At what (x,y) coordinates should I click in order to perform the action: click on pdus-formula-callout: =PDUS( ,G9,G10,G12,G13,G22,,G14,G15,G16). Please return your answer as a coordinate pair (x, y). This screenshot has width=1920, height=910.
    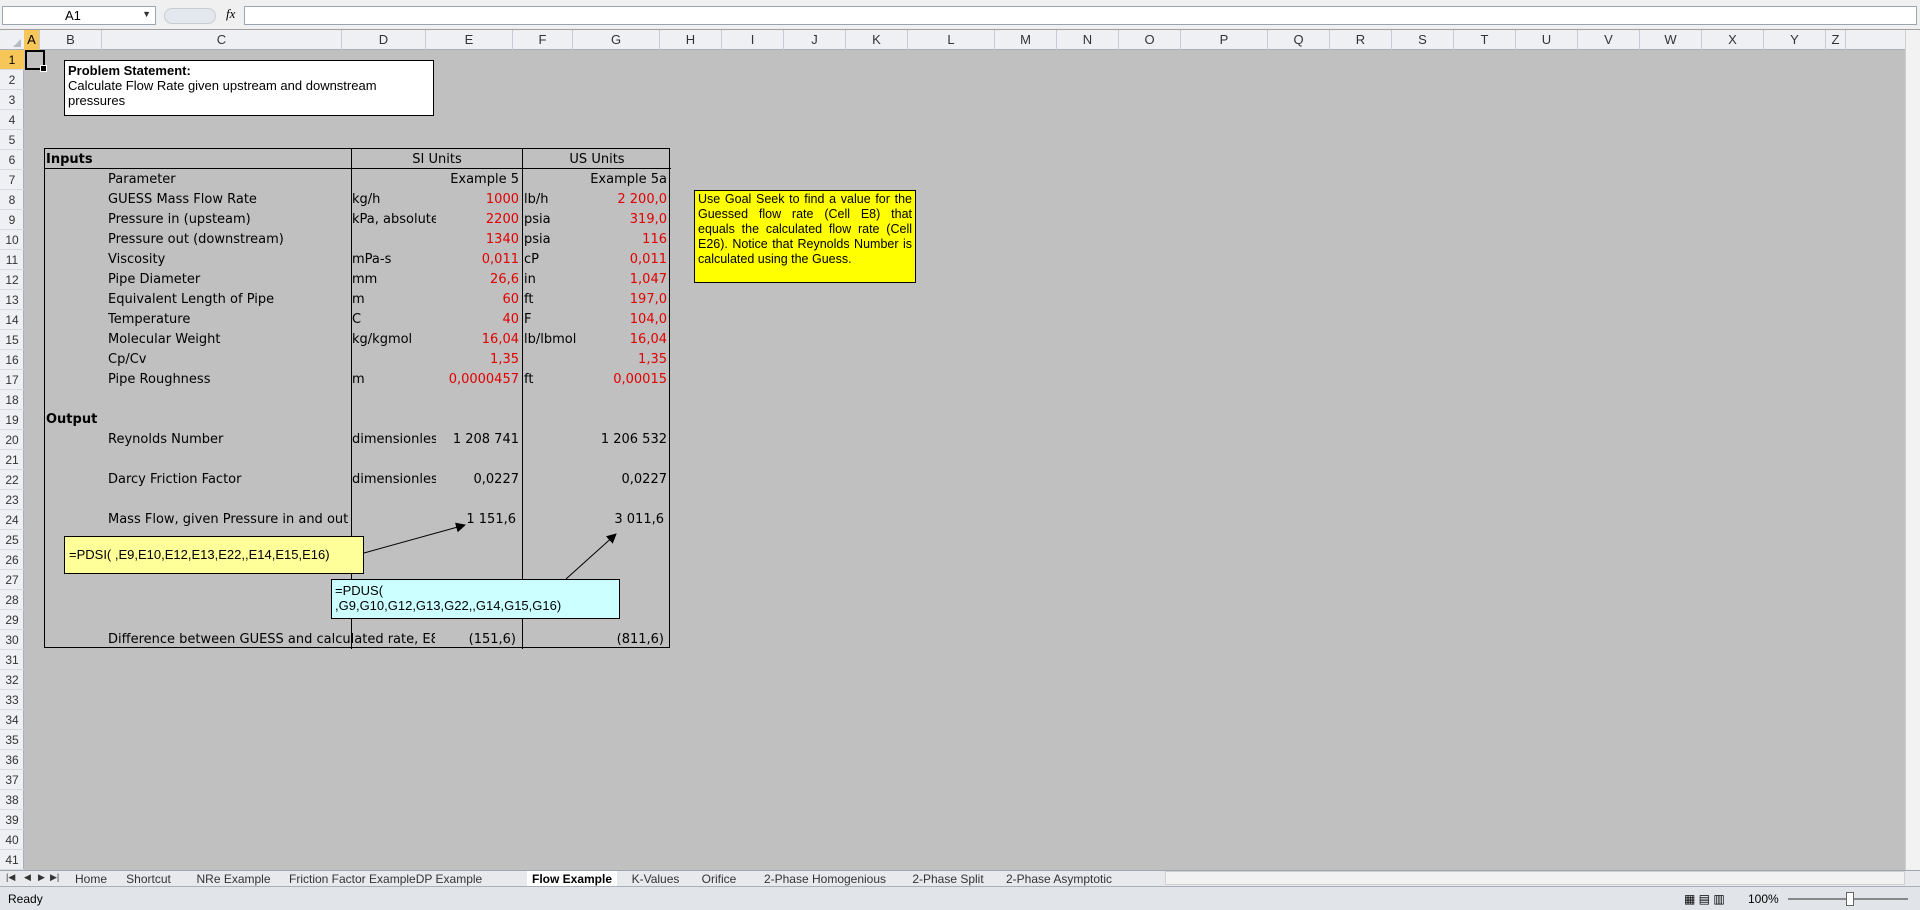
    Looking at the image, I should click on (475, 599).